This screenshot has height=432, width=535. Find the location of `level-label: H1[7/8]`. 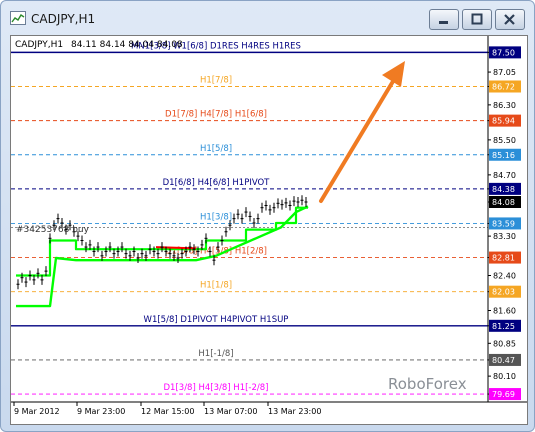

level-label: H1[7/8] is located at coordinates (216, 81).